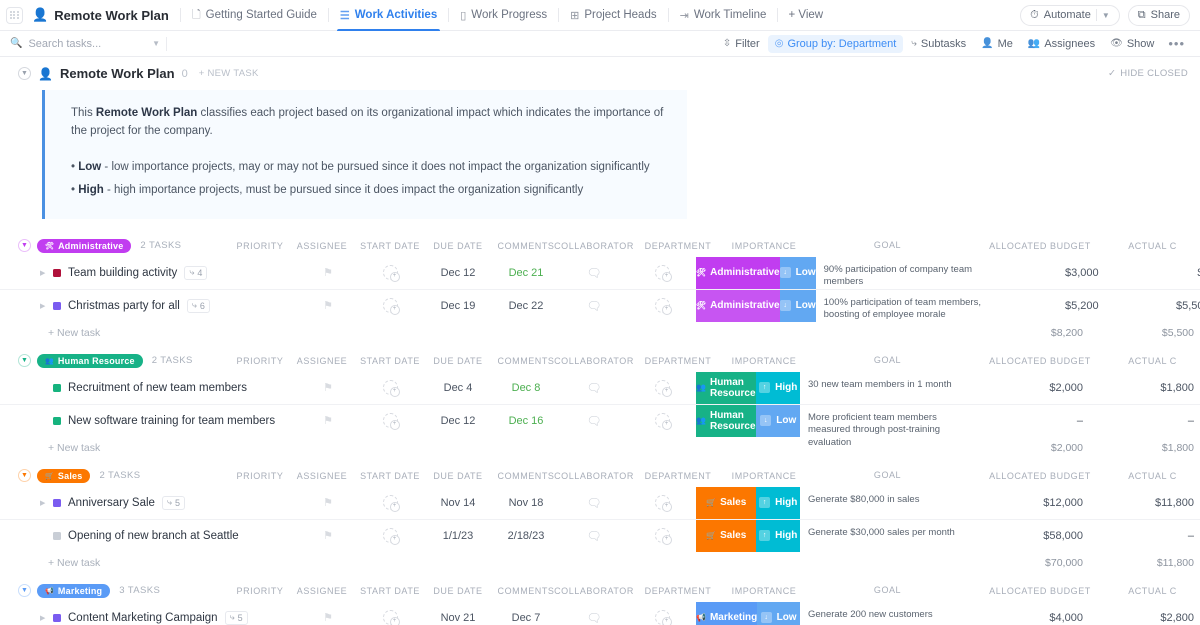  I want to click on allocated-budget-cell: $5,200, so click(1056, 306).